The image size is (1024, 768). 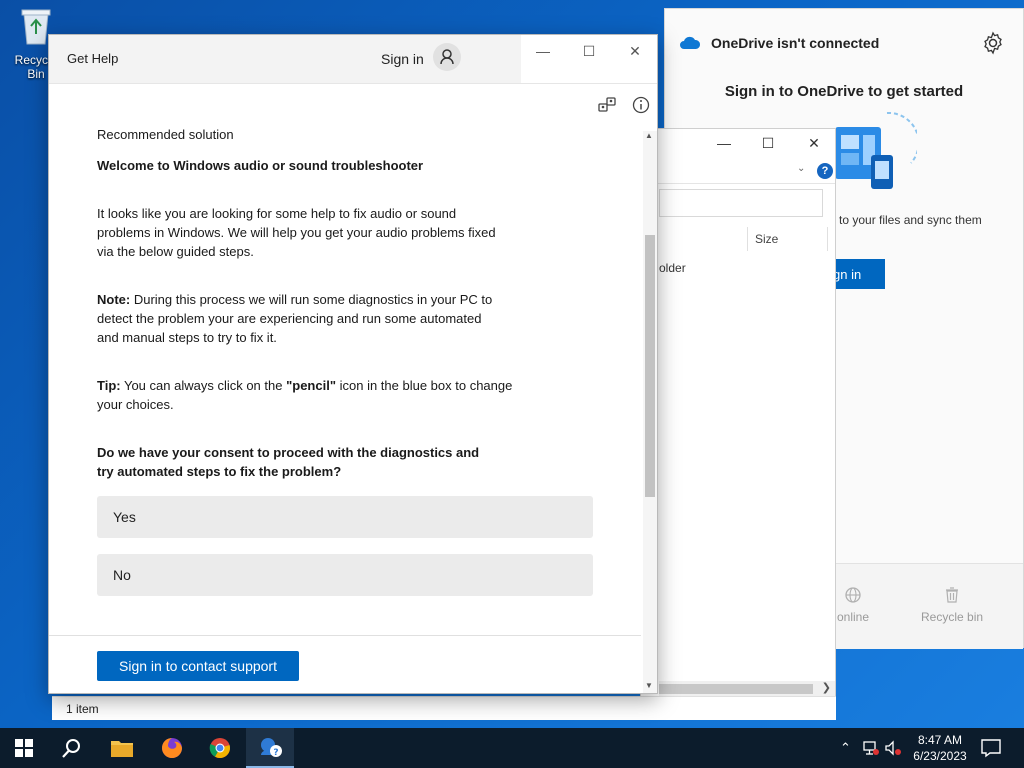 I want to click on person-icon, so click(x=447, y=57).